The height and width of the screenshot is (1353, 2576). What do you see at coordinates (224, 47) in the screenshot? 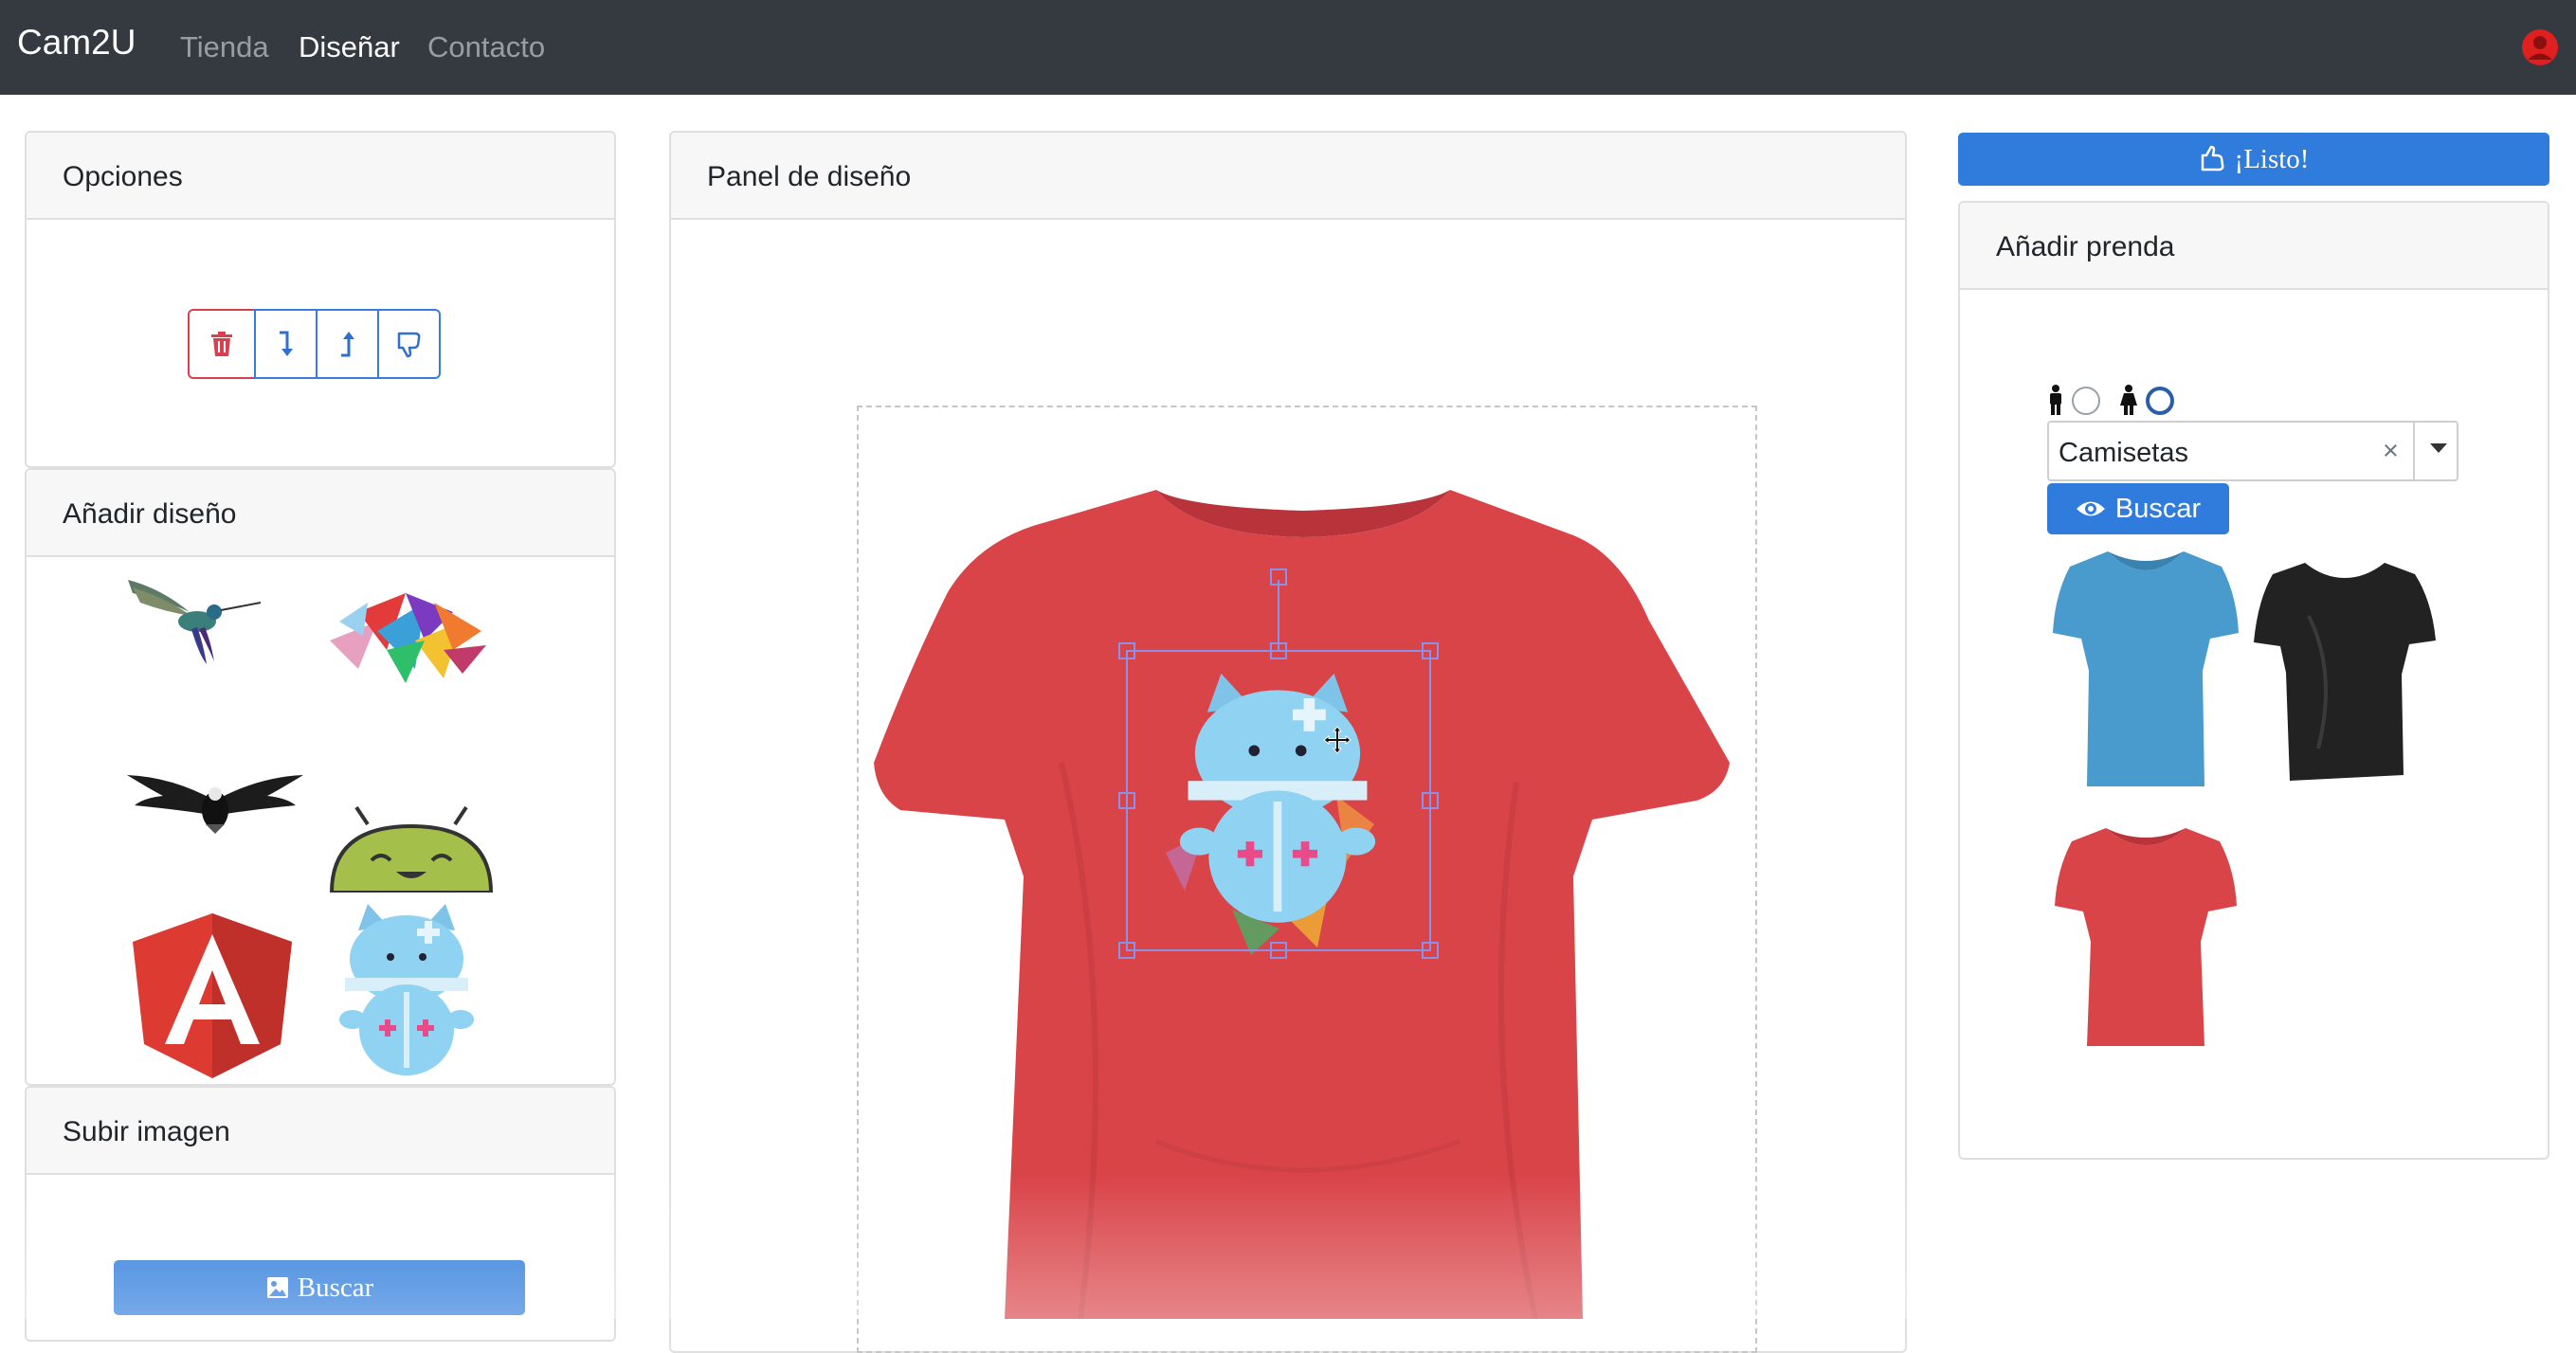
I see `nav-link-tienda: Tienda` at bounding box center [224, 47].